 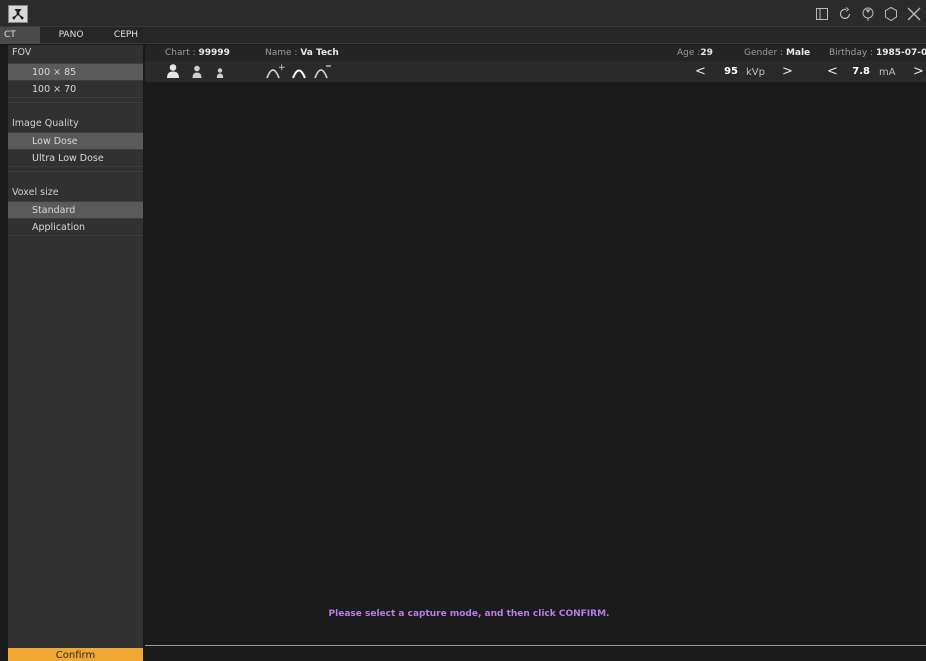 I want to click on patient-medium-icon, so click(x=197, y=71).